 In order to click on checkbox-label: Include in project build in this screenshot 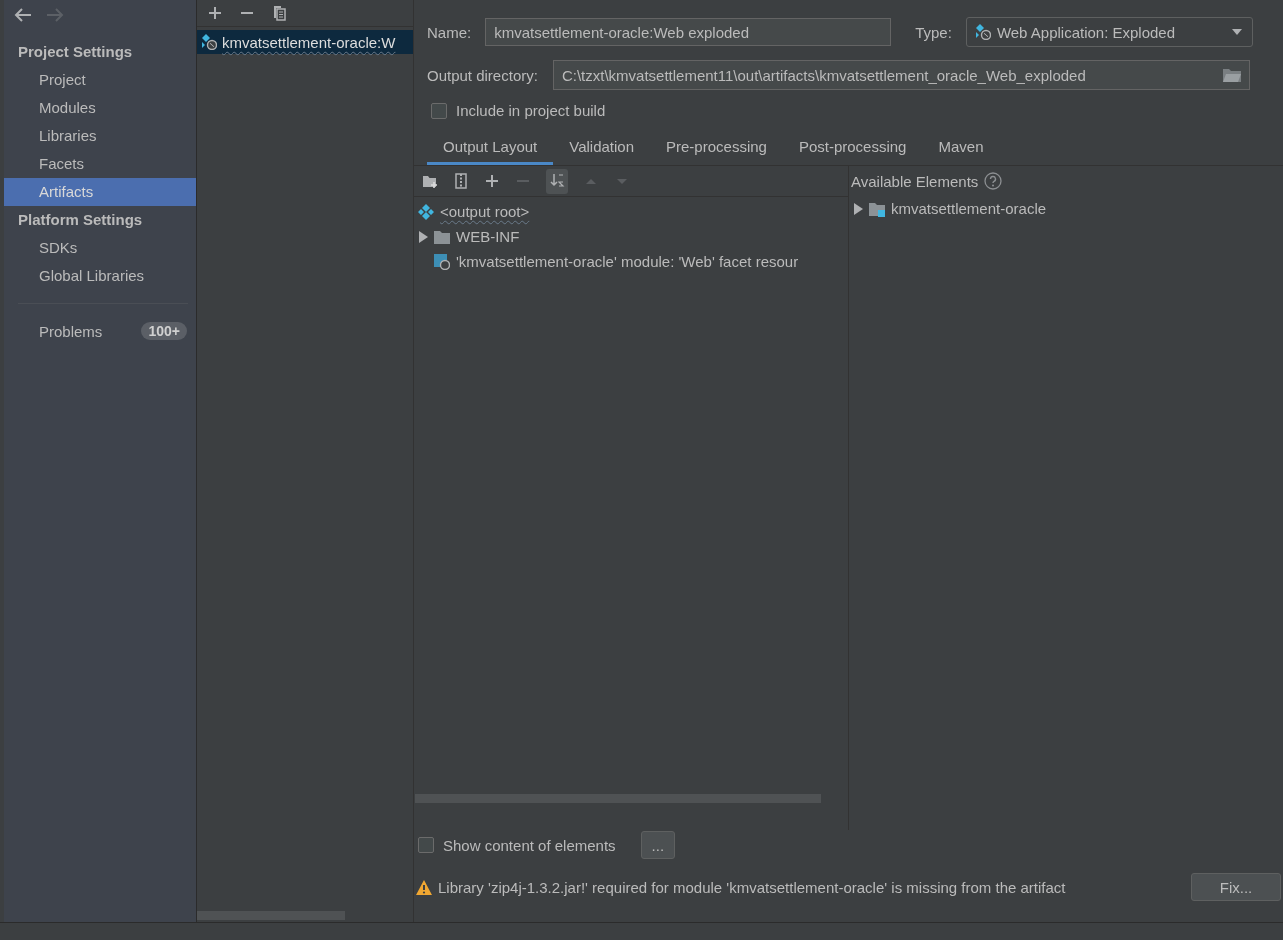, I will do `click(531, 110)`.